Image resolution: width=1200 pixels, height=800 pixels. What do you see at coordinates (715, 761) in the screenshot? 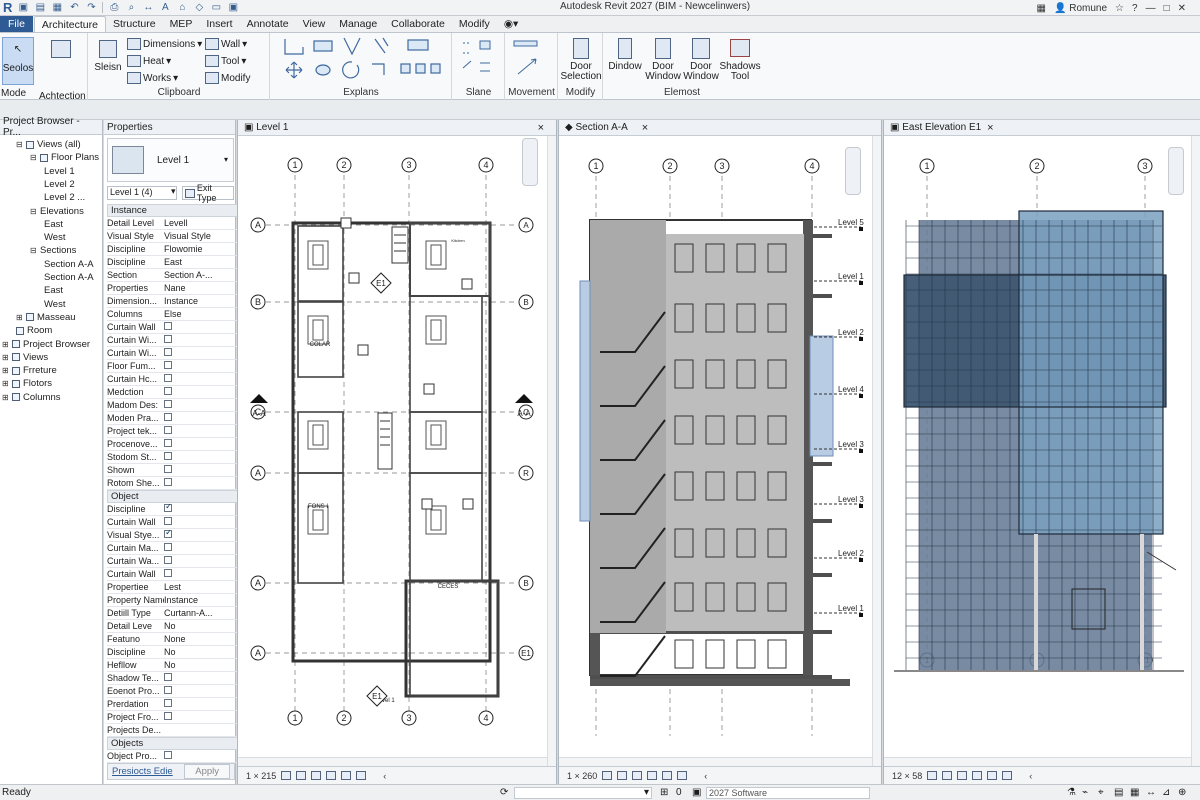
I see `section-horizontal-scrollbar` at bounding box center [715, 761].